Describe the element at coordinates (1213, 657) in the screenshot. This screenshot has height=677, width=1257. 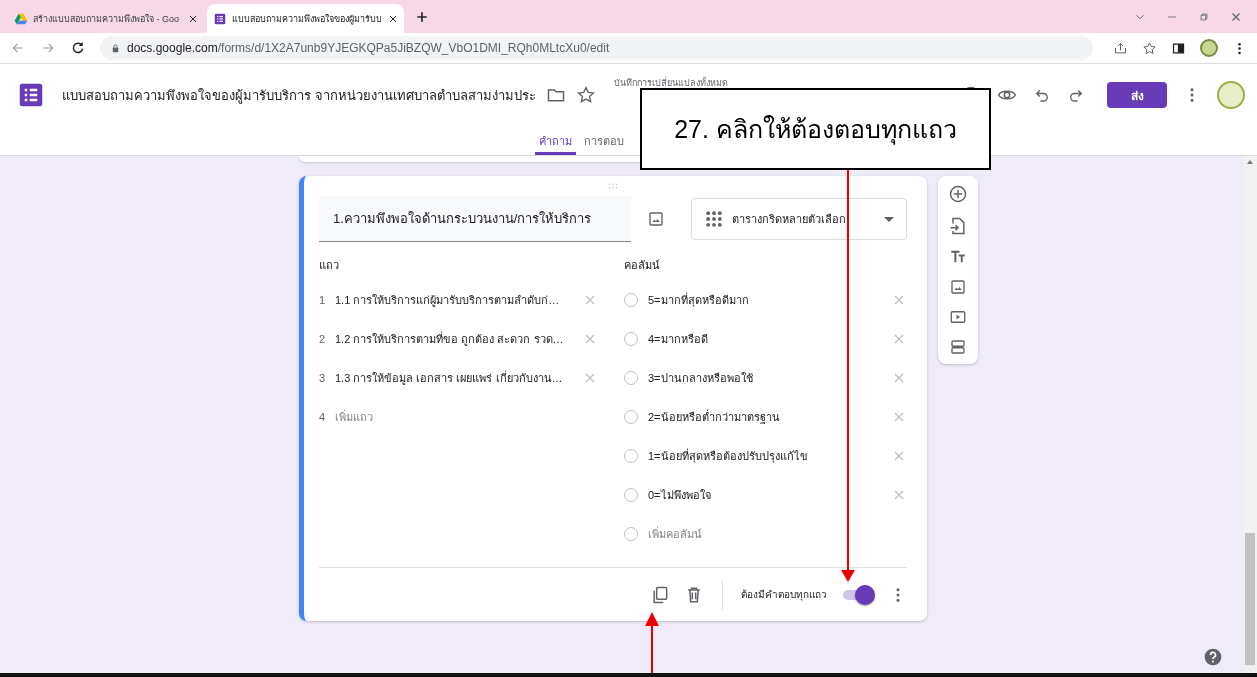
I see `help-icon` at that location.